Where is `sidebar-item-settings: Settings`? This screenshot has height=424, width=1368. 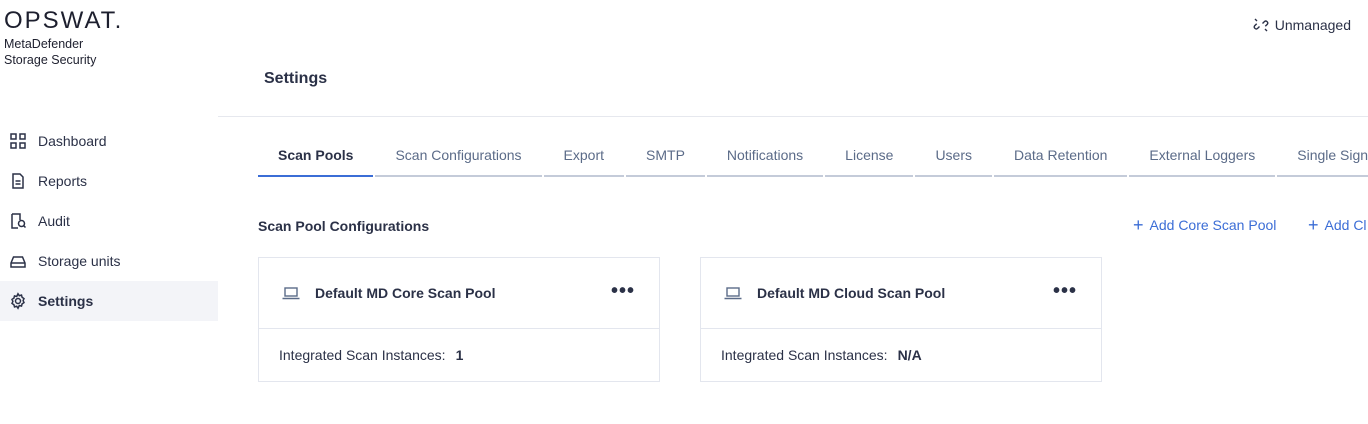 sidebar-item-settings: Settings is located at coordinates (109, 301).